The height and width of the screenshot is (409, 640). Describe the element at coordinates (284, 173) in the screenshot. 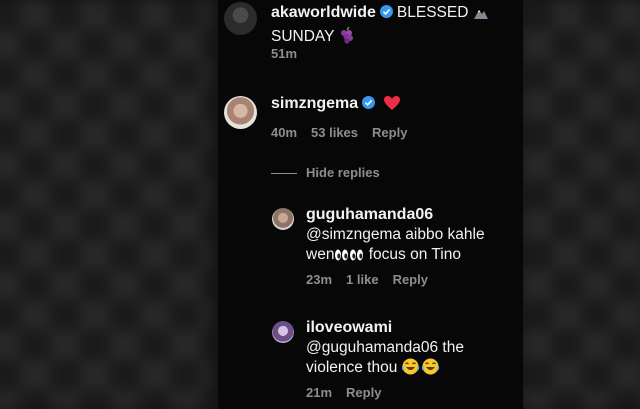

I see `hide-replies-line` at that location.